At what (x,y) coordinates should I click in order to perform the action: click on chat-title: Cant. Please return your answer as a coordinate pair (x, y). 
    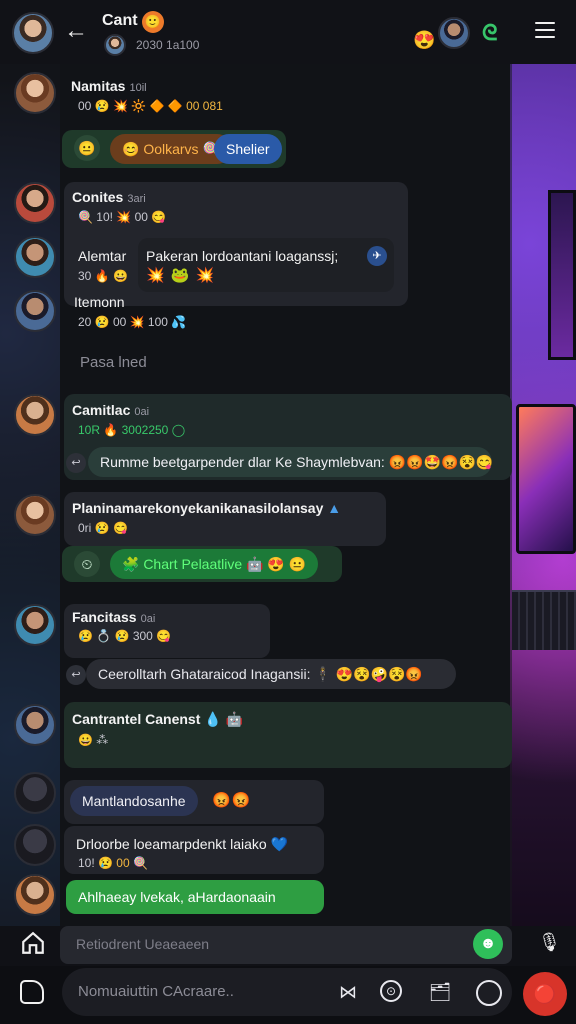
    Looking at the image, I should click on (120, 20).